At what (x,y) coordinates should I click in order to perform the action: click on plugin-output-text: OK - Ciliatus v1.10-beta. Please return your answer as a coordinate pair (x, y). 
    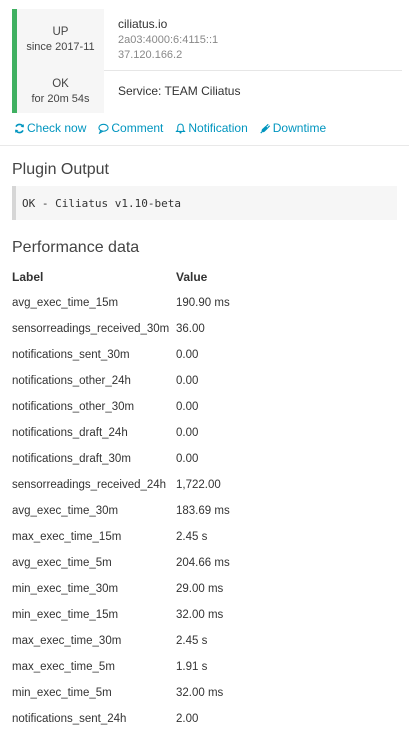
    Looking at the image, I should click on (101, 203).